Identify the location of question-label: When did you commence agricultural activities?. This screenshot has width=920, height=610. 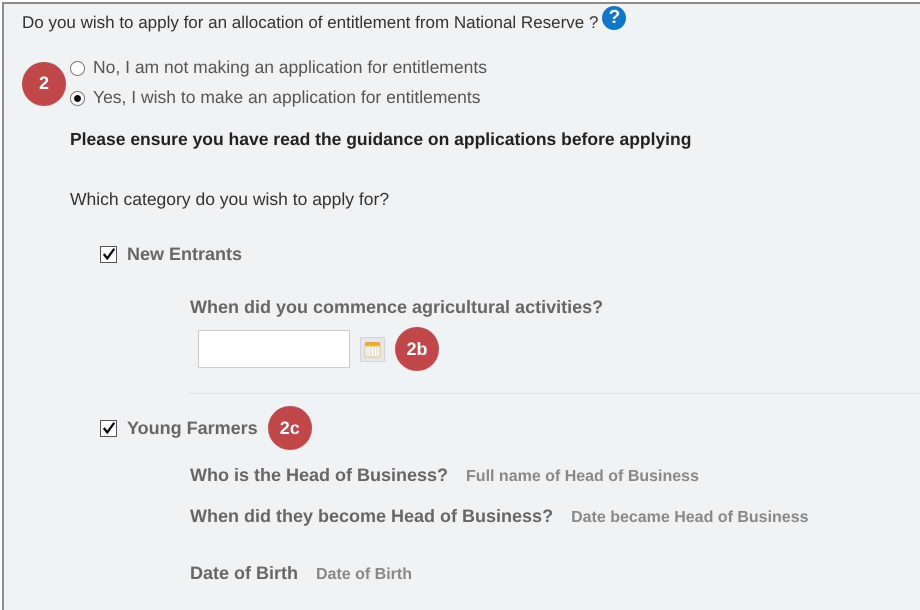
(397, 307).